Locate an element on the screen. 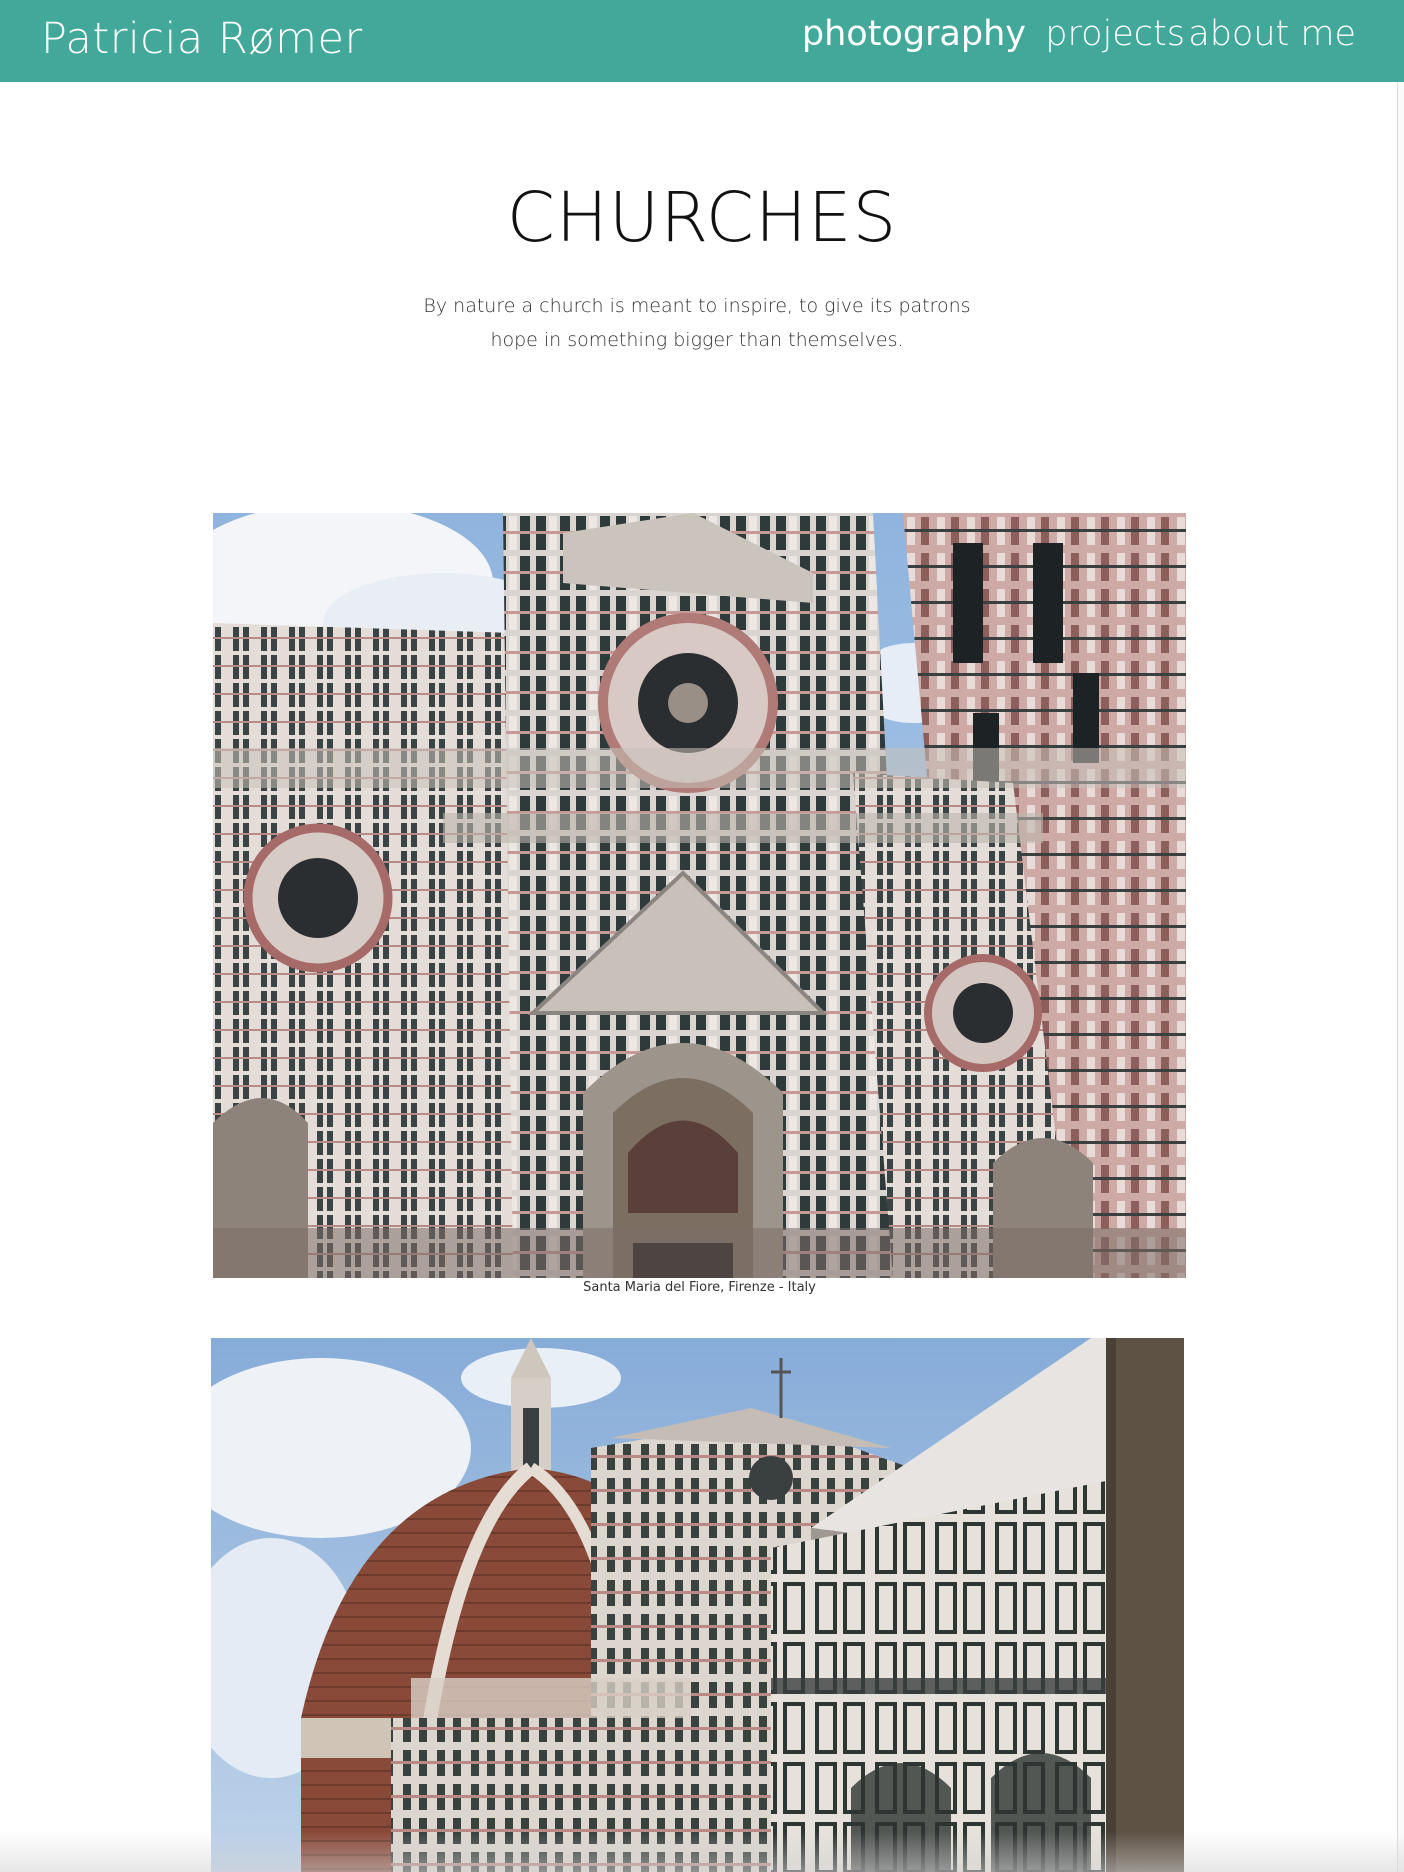 Image resolution: width=1404 pixels, height=1872 pixels. nav-item-about-me: about me is located at coordinates (1272, 34).